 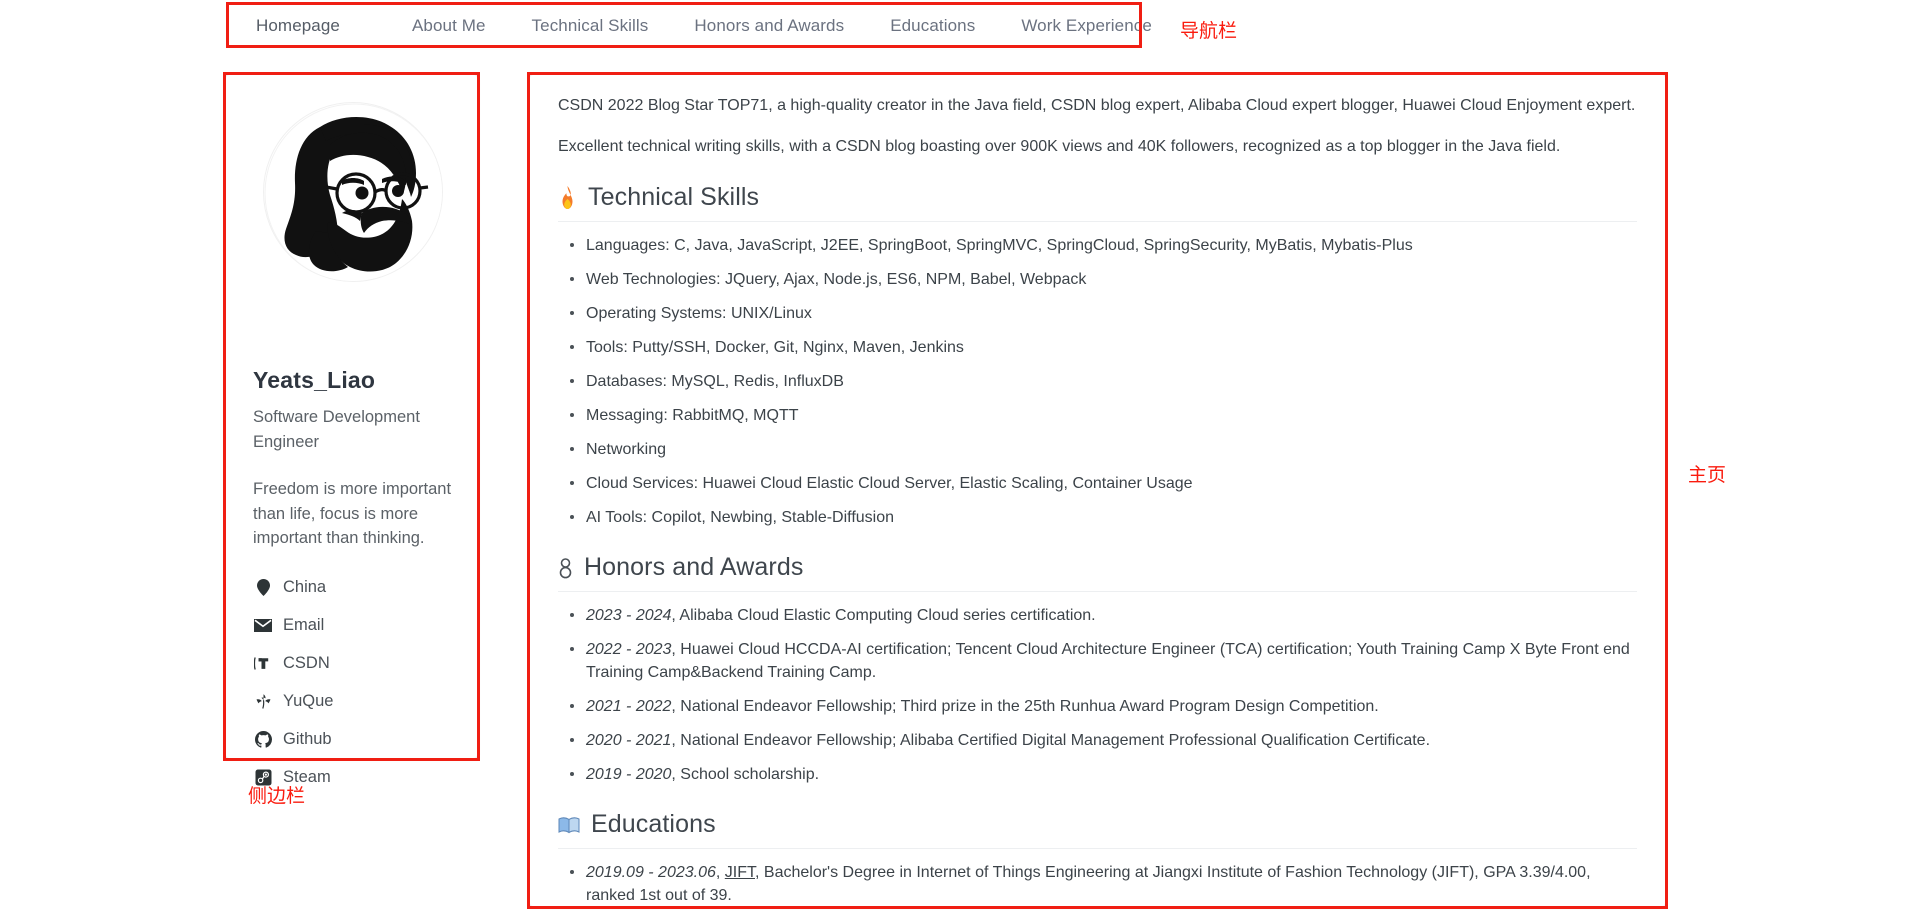 I want to click on annotation-label-navigation: 导航栏, so click(x=1209, y=31).